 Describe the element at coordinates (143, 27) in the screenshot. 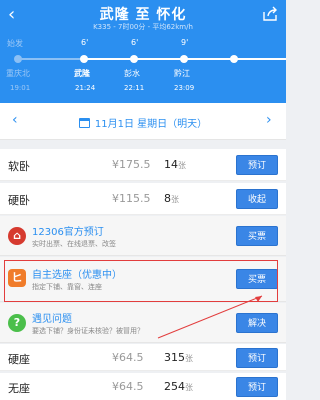

I see `train-info: K335 - 7时00分 - 平均62km/h` at that location.